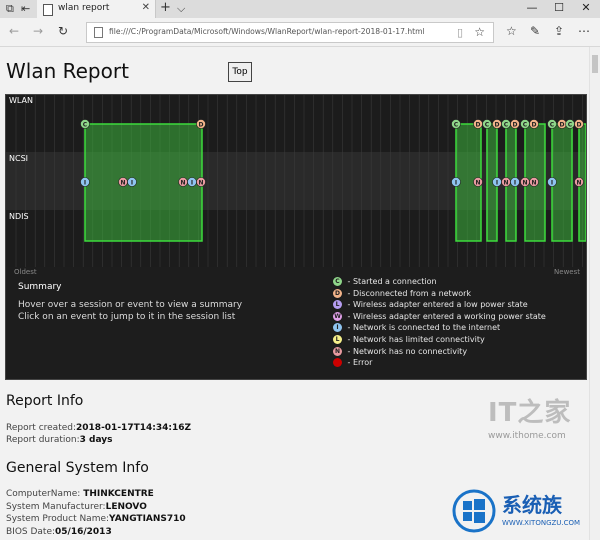  I want to click on system-product-label: System Product Name:, so click(58, 519).